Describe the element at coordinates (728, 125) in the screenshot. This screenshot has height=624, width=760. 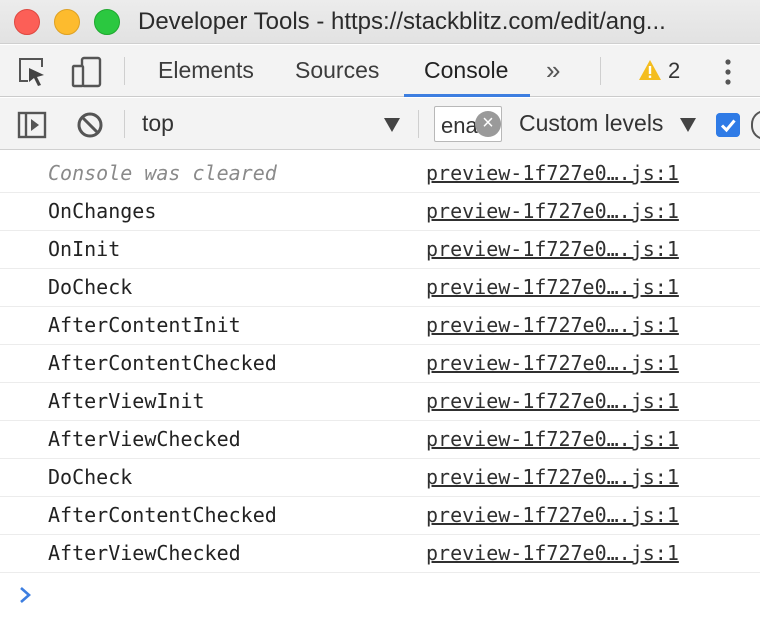
I see `group-similar-checkbox` at that location.